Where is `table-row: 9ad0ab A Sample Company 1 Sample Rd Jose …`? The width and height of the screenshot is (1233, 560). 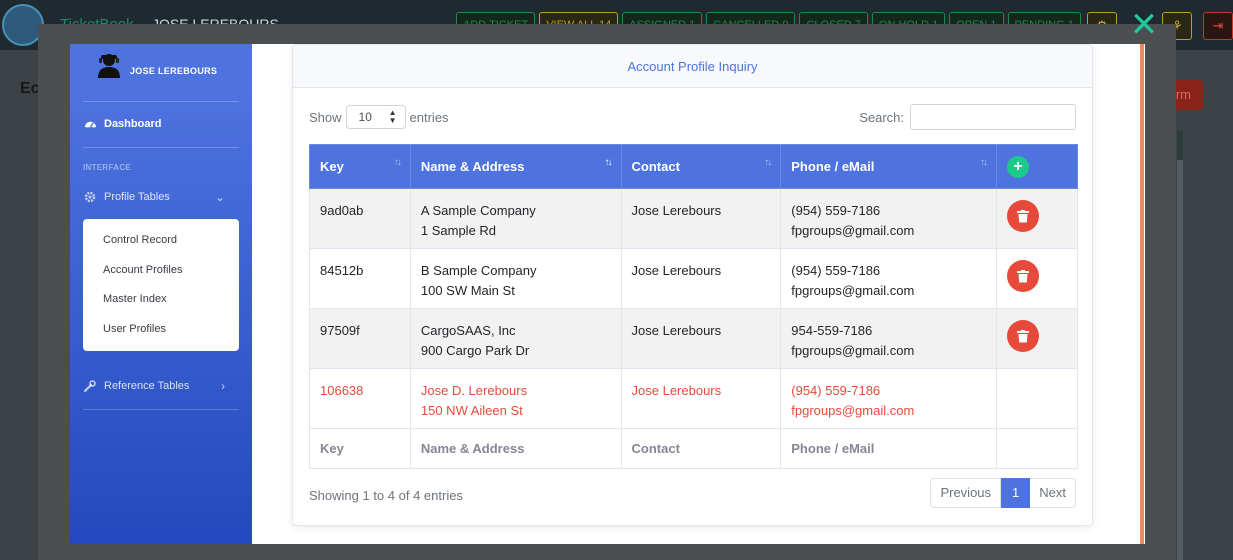
table-row: 9ad0ab A Sample Company 1 Sample Rd Jose … is located at coordinates (693, 218).